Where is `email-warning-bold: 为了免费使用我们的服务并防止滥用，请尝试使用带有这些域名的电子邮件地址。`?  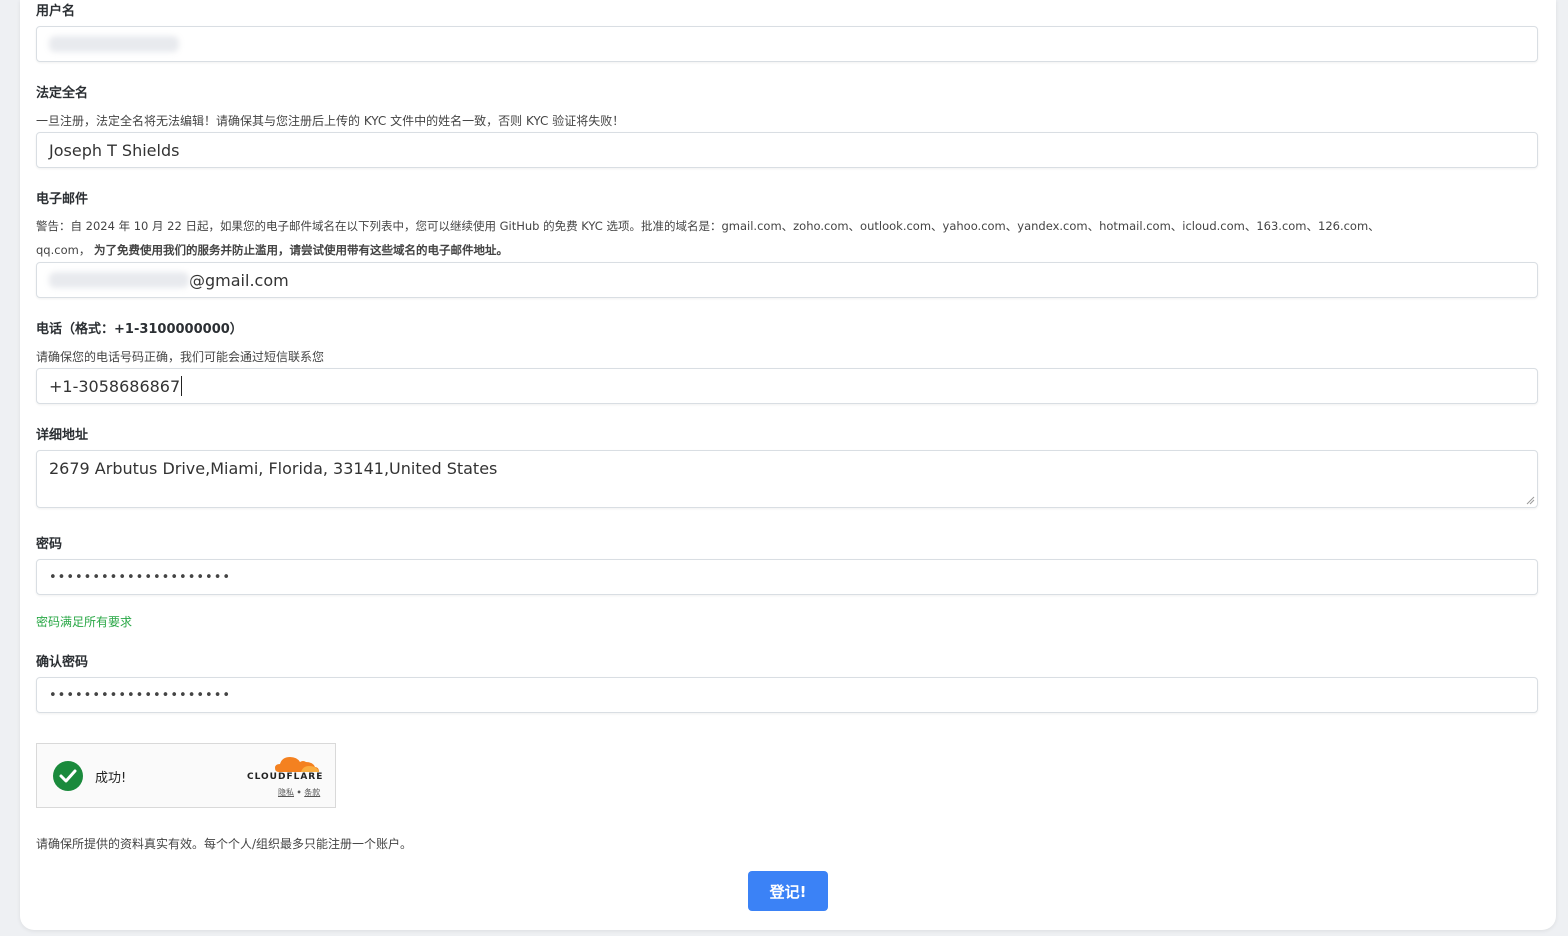 email-warning-bold: 为了免费使用我们的服务并防止滥用，请尝试使用带有这些域名的电子邮件地址。 is located at coordinates (300, 250).